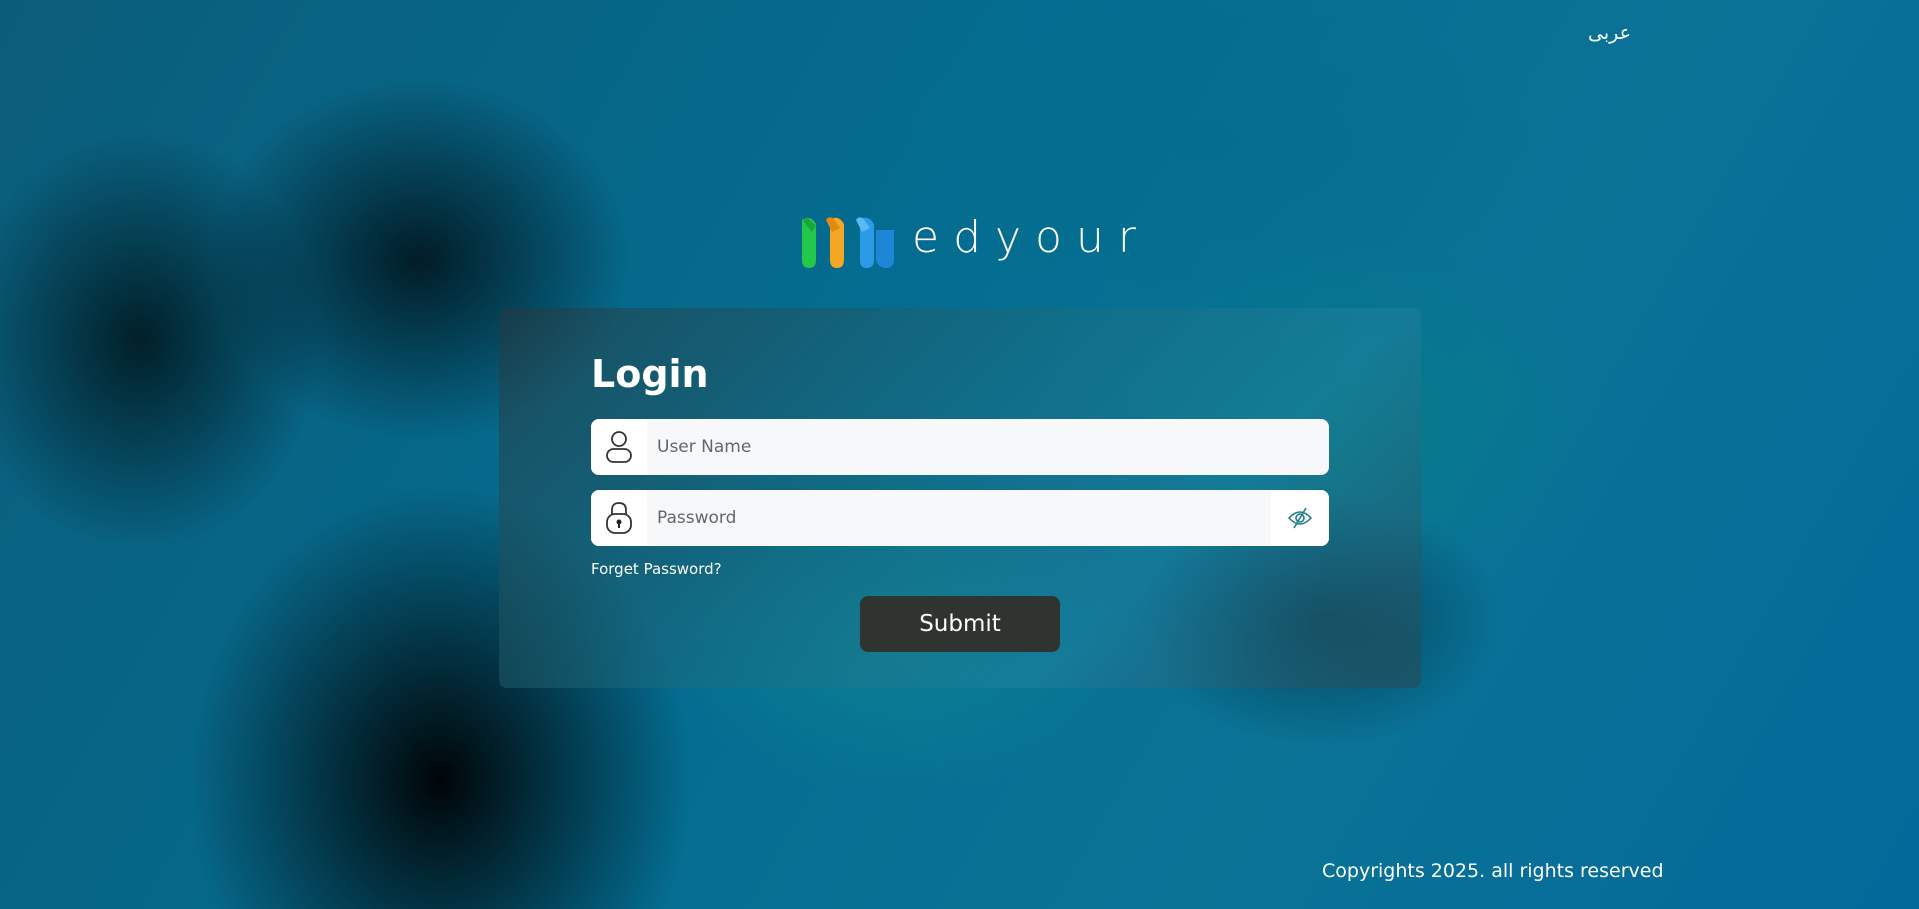 The image size is (1919, 909). What do you see at coordinates (960, 624) in the screenshot?
I see `submit-button: Submit` at bounding box center [960, 624].